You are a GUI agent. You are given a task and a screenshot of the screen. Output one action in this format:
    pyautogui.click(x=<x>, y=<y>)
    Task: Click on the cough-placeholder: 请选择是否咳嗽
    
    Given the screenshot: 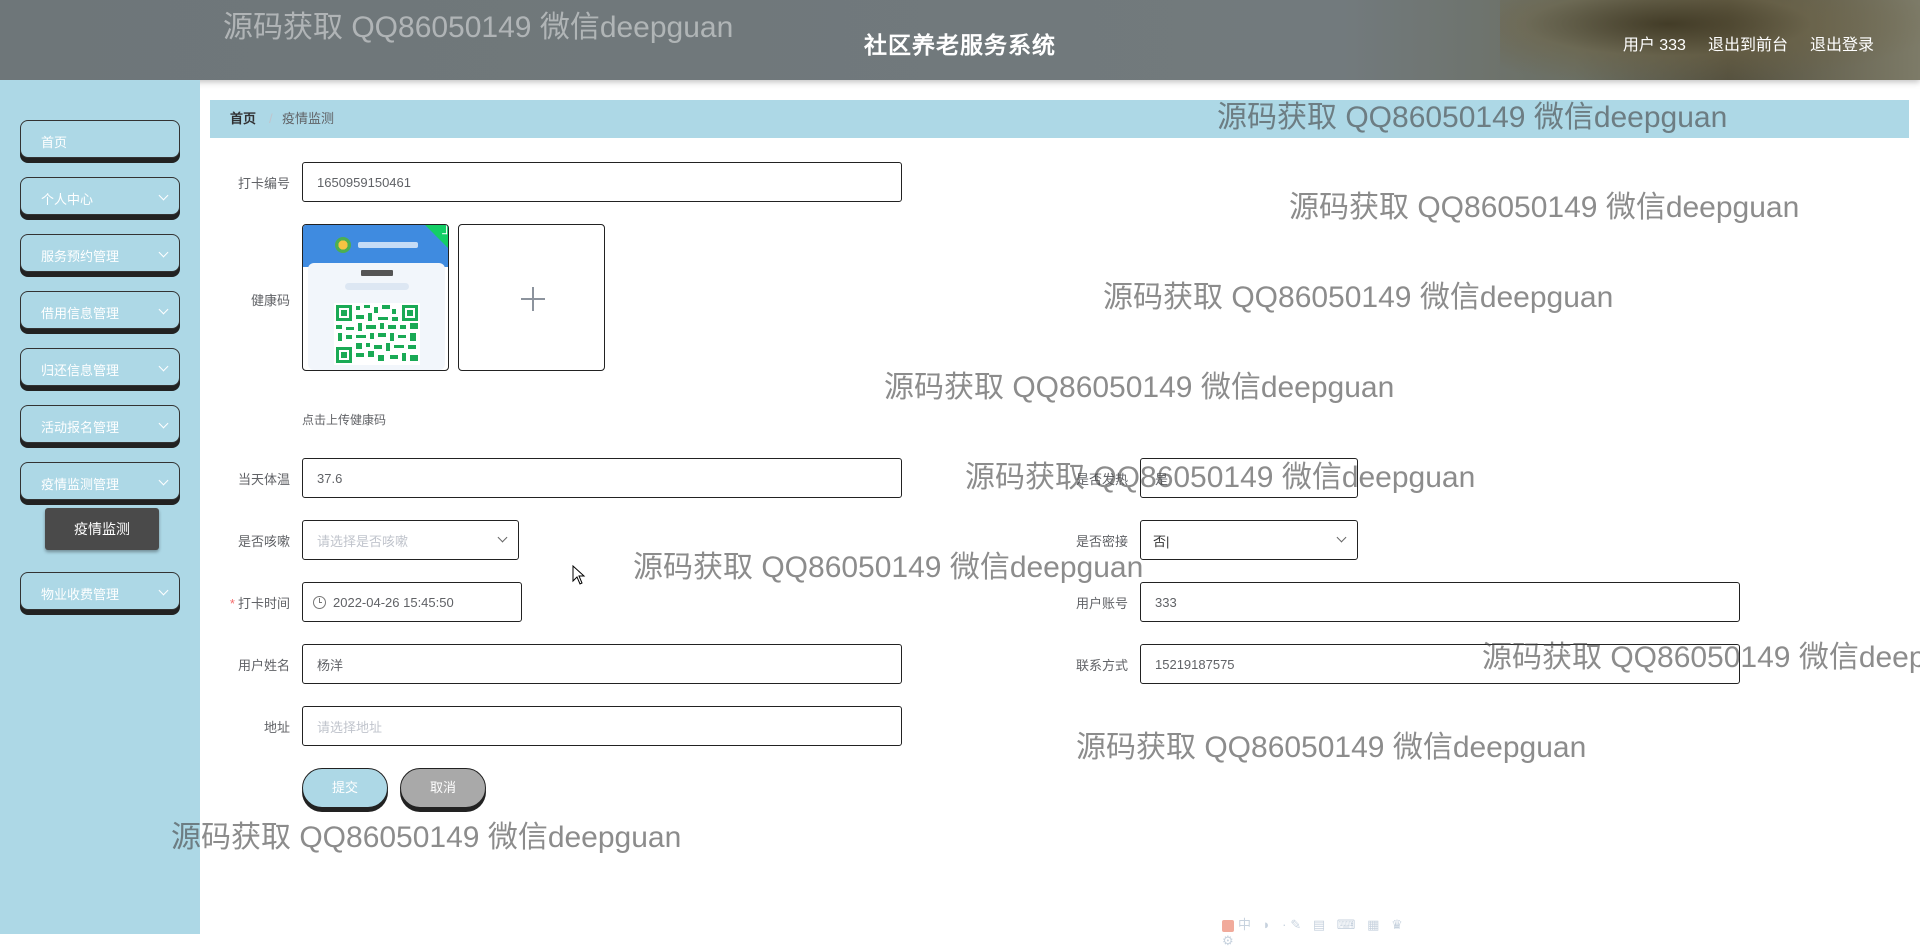 What is the action you would take?
    pyautogui.click(x=363, y=541)
    